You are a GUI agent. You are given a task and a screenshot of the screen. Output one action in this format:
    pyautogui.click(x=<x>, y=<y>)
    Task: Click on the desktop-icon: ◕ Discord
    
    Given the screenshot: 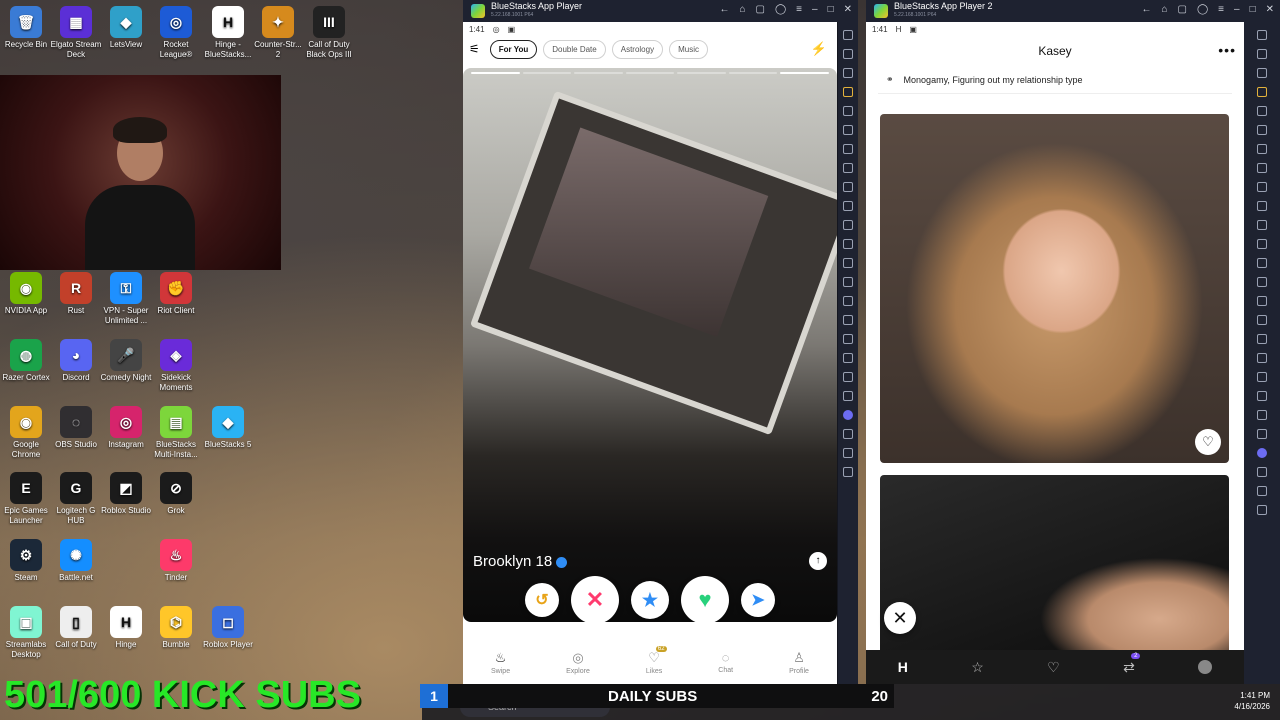 What is the action you would take?
    pyautogui.click(x=76, y=361)
    